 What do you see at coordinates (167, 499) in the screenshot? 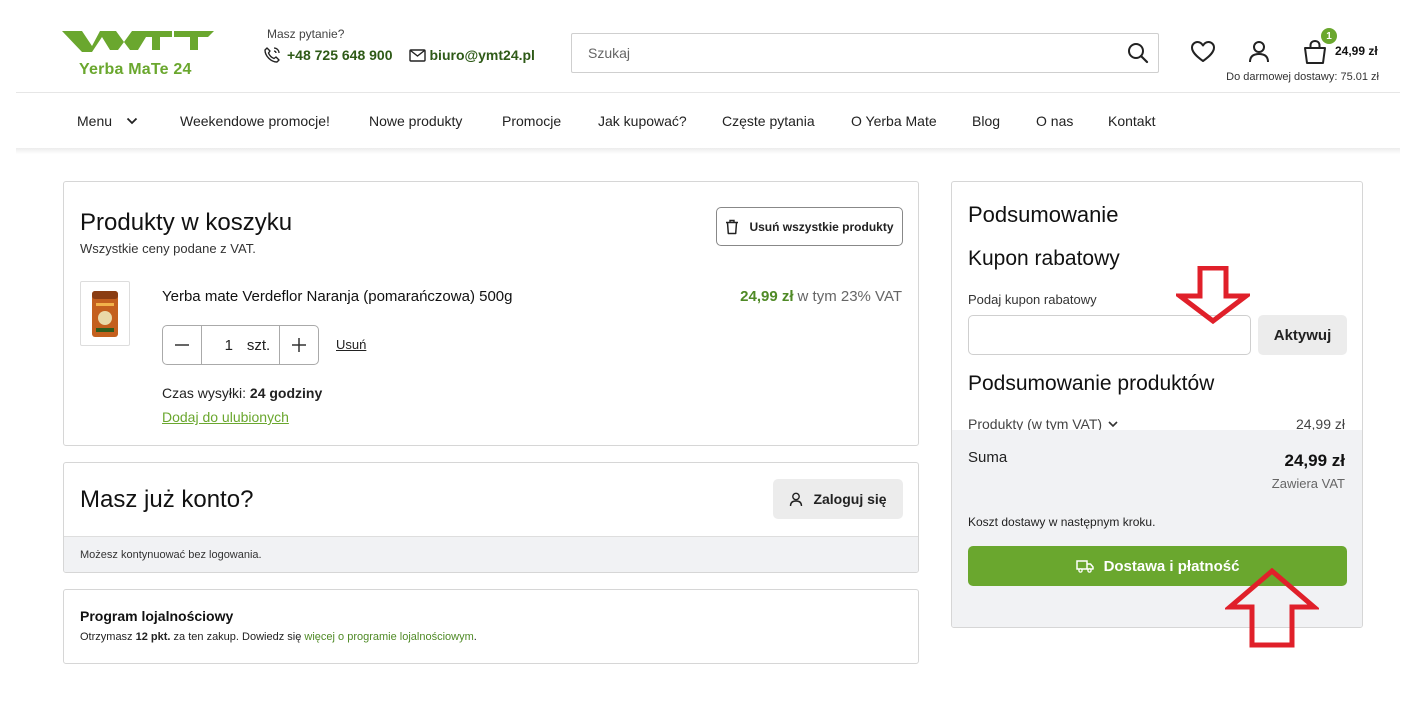
I see `account-title: Masz już konto?` at bounding box center [167, 499].